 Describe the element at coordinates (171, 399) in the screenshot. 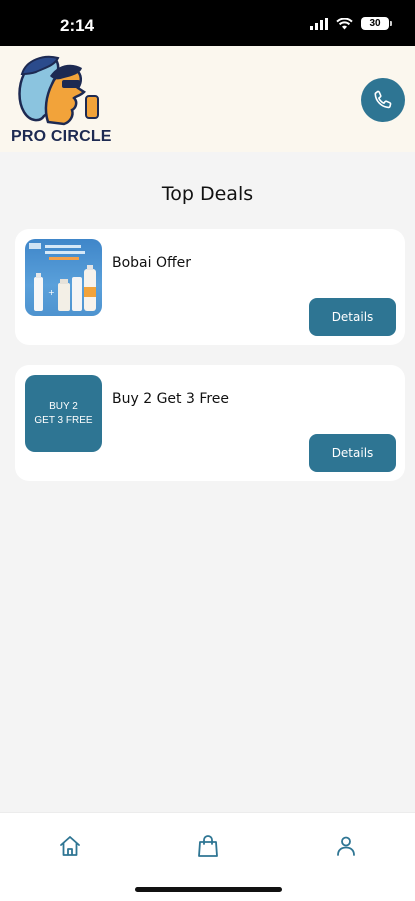

I see `deal-title: Buy 2 Get 3 Free` at that location.